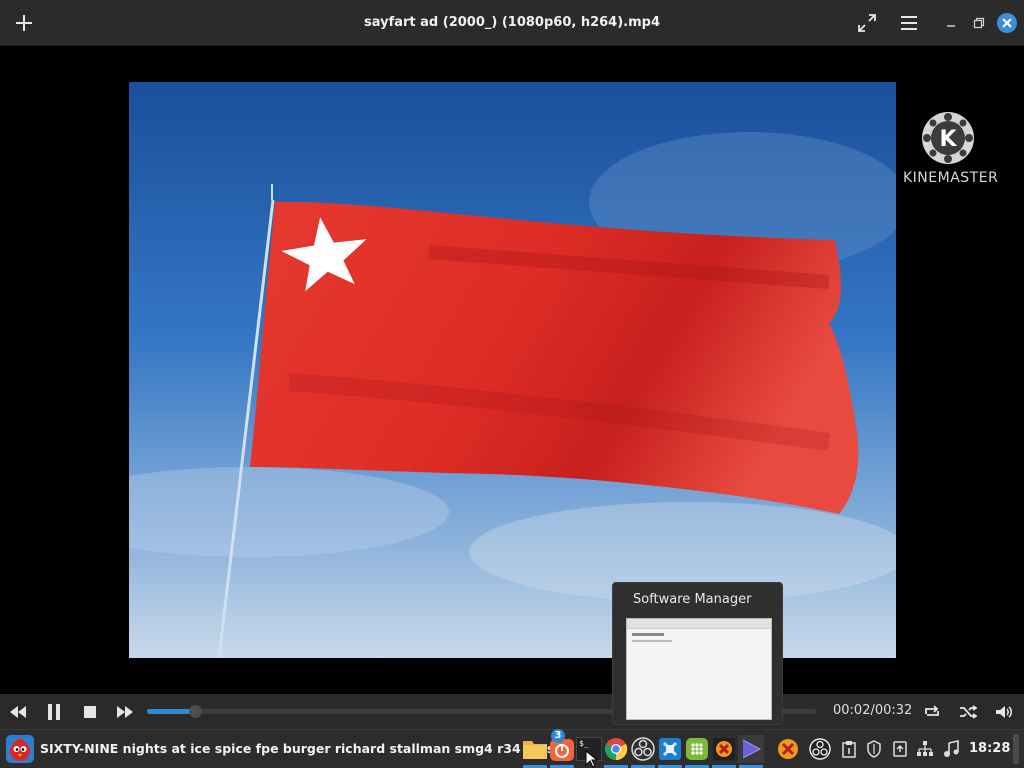 This screenshot has width=1024, height=768. I want to click on mouse-cursor-icon, so click(592, 759).